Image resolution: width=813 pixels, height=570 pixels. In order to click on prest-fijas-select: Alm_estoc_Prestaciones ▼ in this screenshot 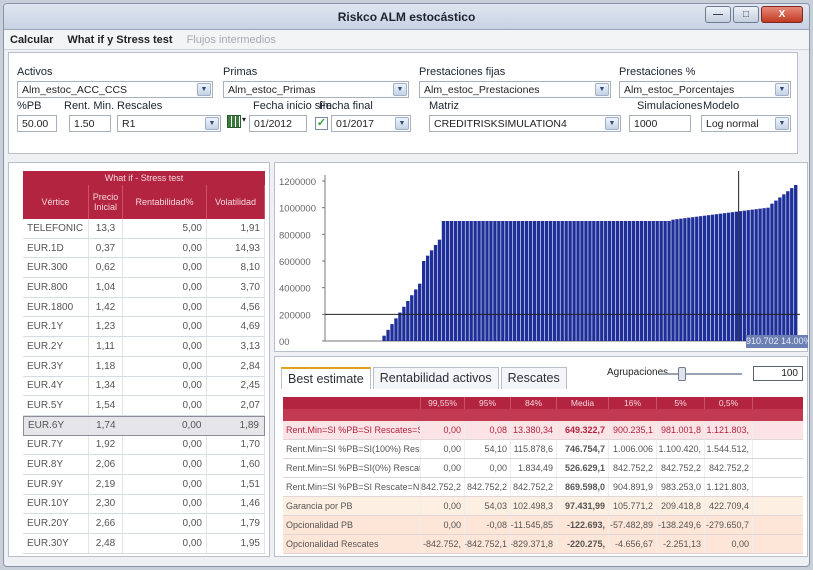, I will do `click(515, 89)`.